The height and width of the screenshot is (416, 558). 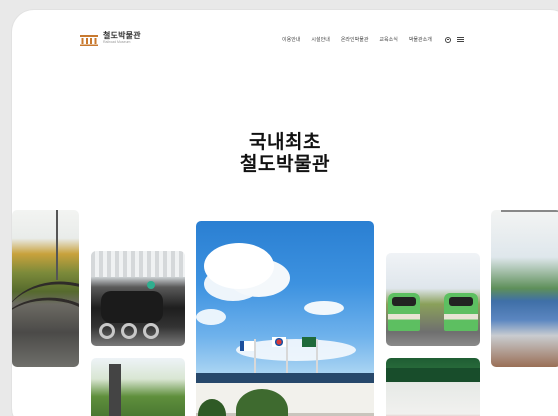 What do you see at coordinates (373, 39) in the screenshot?
I see `main-nav: 이용안내 시설안내 온라인박물관 교육소식 박물관소개` at bounding box center [373, 39].